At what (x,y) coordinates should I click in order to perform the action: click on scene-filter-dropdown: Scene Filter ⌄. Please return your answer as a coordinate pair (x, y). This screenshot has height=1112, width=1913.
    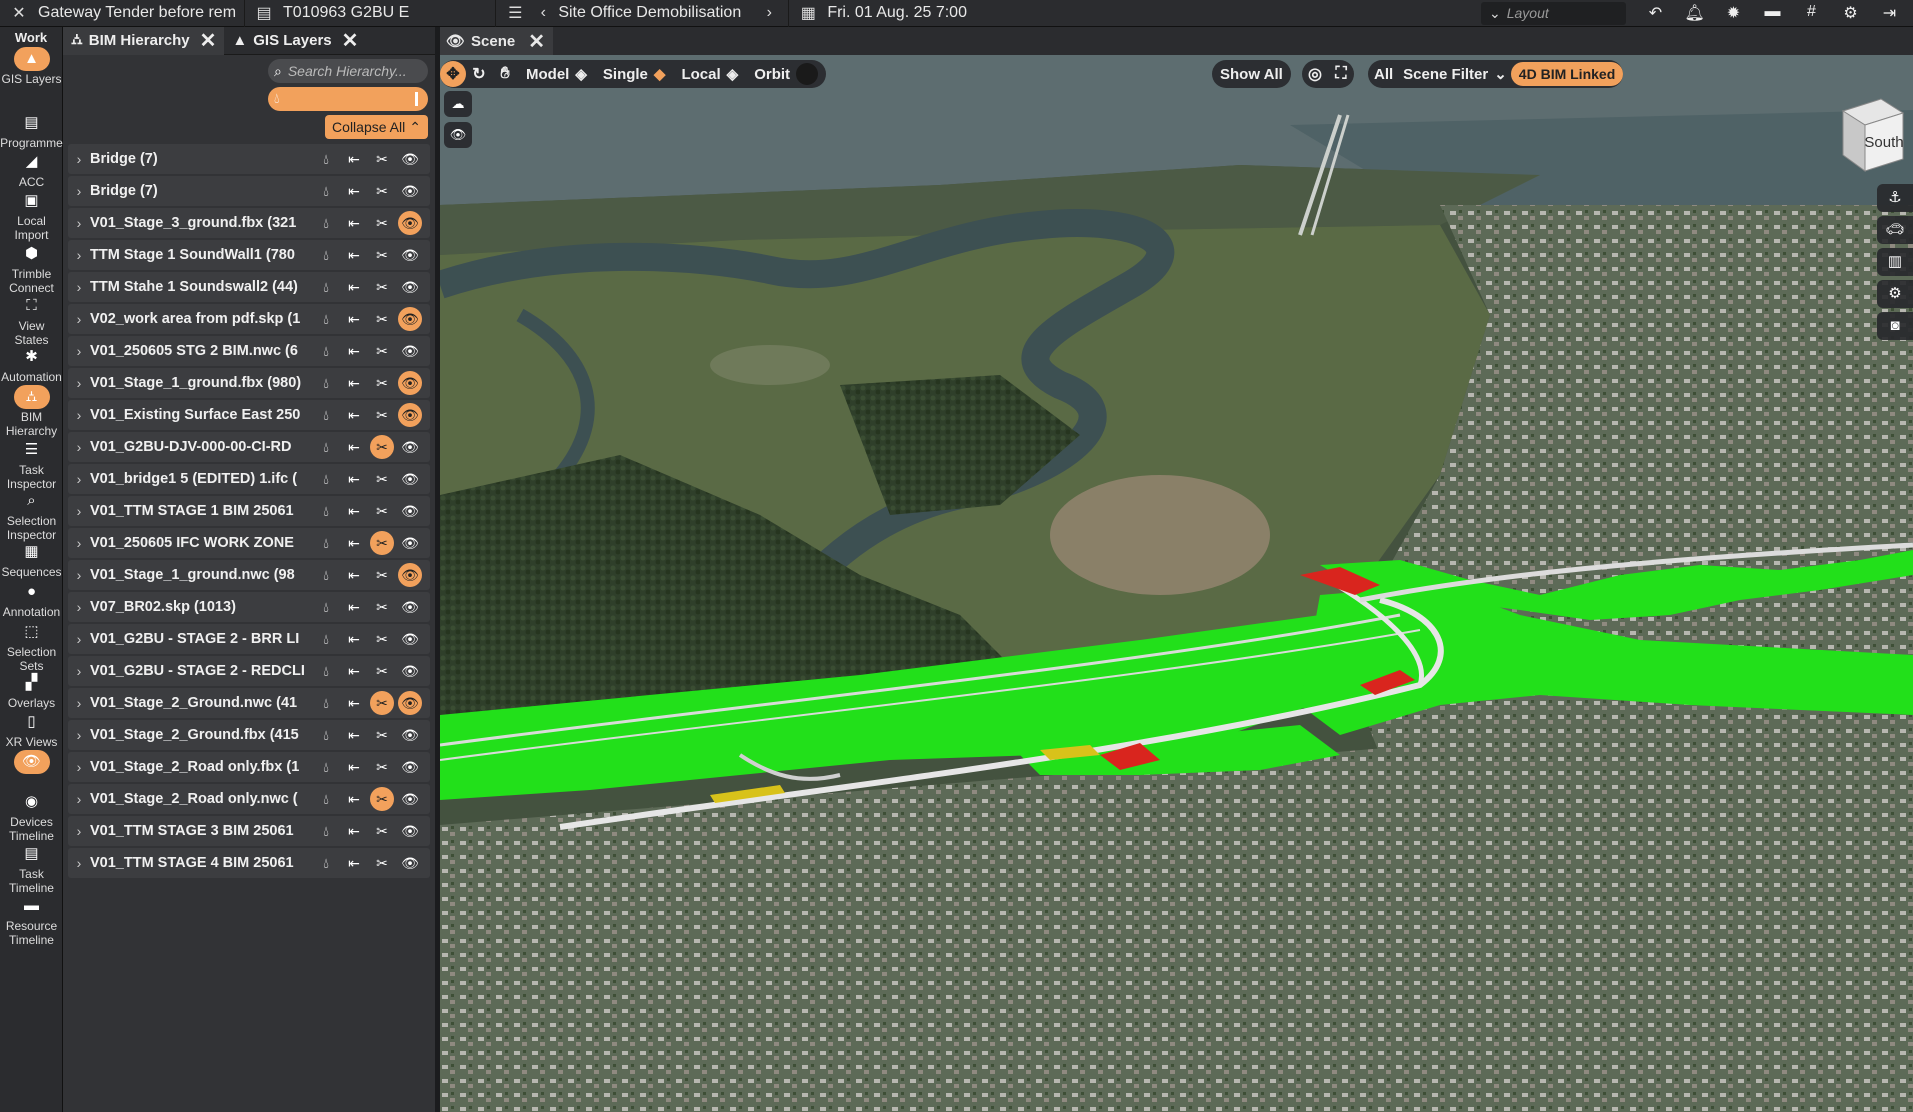
    Looking at the image, I should click on (1455, 74).